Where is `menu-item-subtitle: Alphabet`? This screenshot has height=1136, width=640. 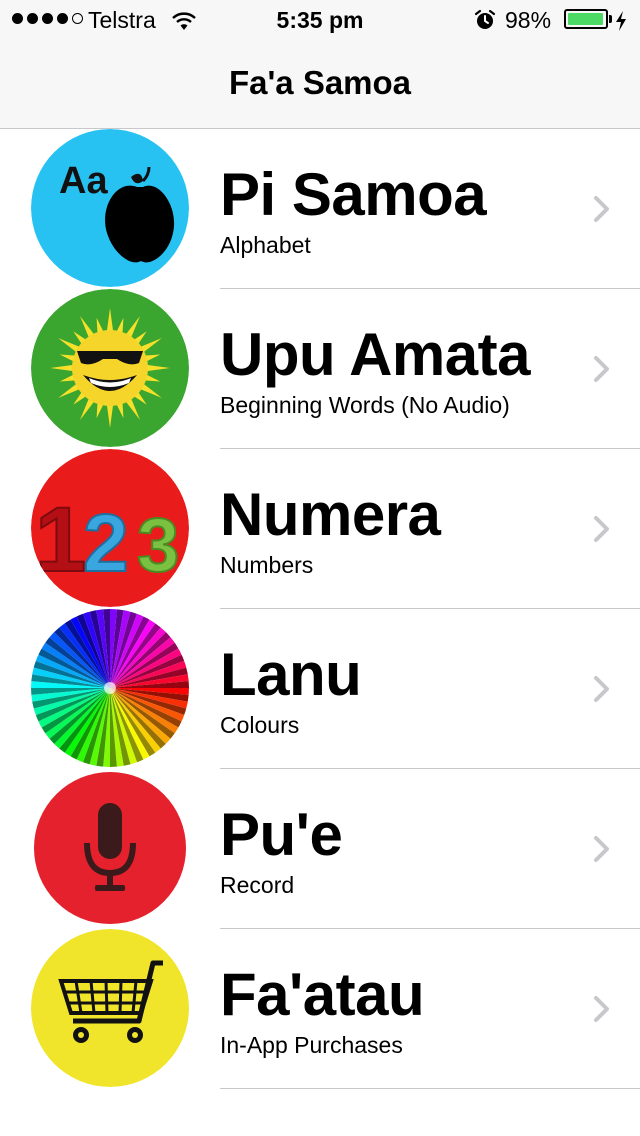 menu-item-subtitle: Alphabet is located at coordinates (265, 245).